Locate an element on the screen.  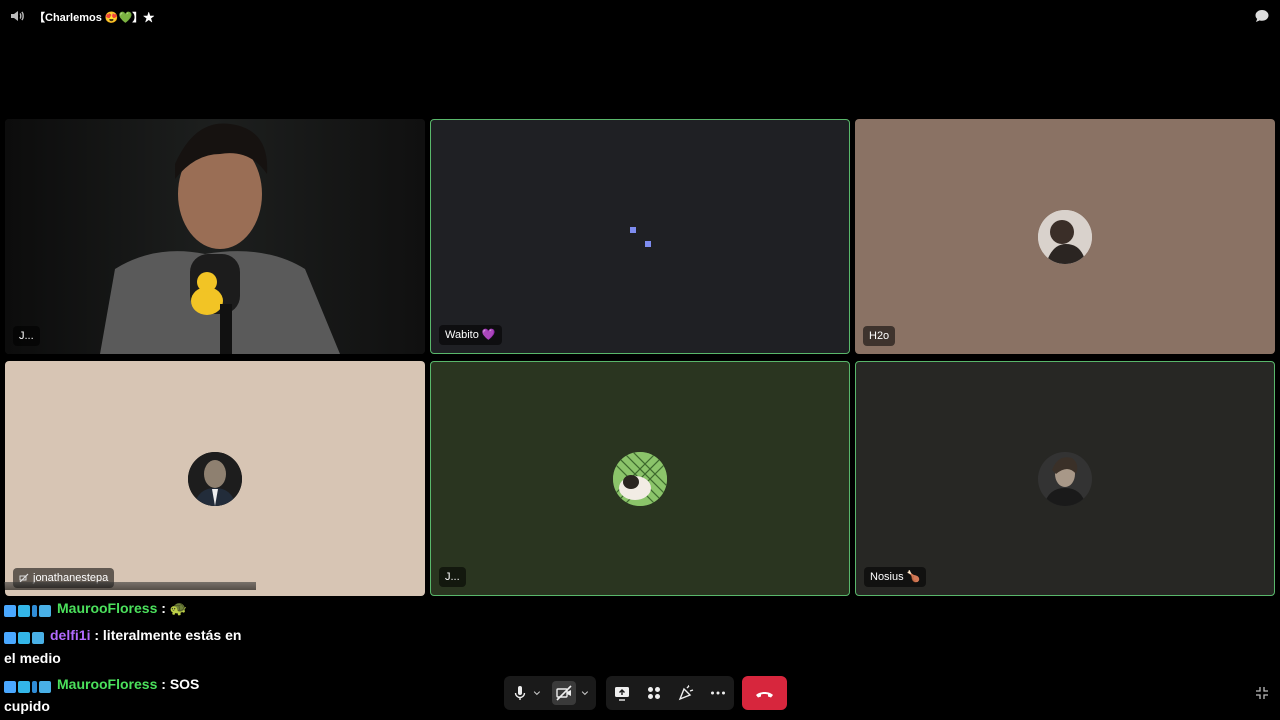
more-options-icon is located at coordinates (718, 693).